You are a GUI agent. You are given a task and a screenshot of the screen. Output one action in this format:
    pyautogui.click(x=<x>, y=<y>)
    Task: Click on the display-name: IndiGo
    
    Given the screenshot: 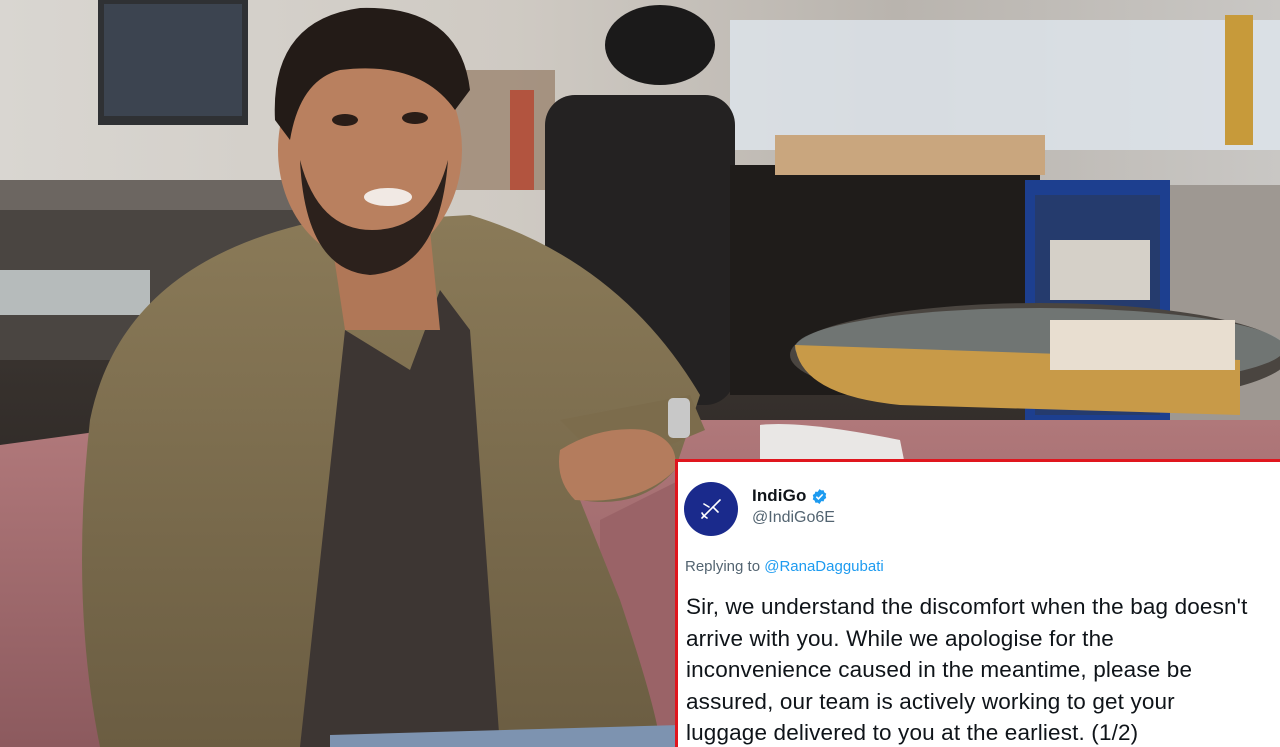 What is the action you would take?
    pyautogui.click(x=779, y=496)
    